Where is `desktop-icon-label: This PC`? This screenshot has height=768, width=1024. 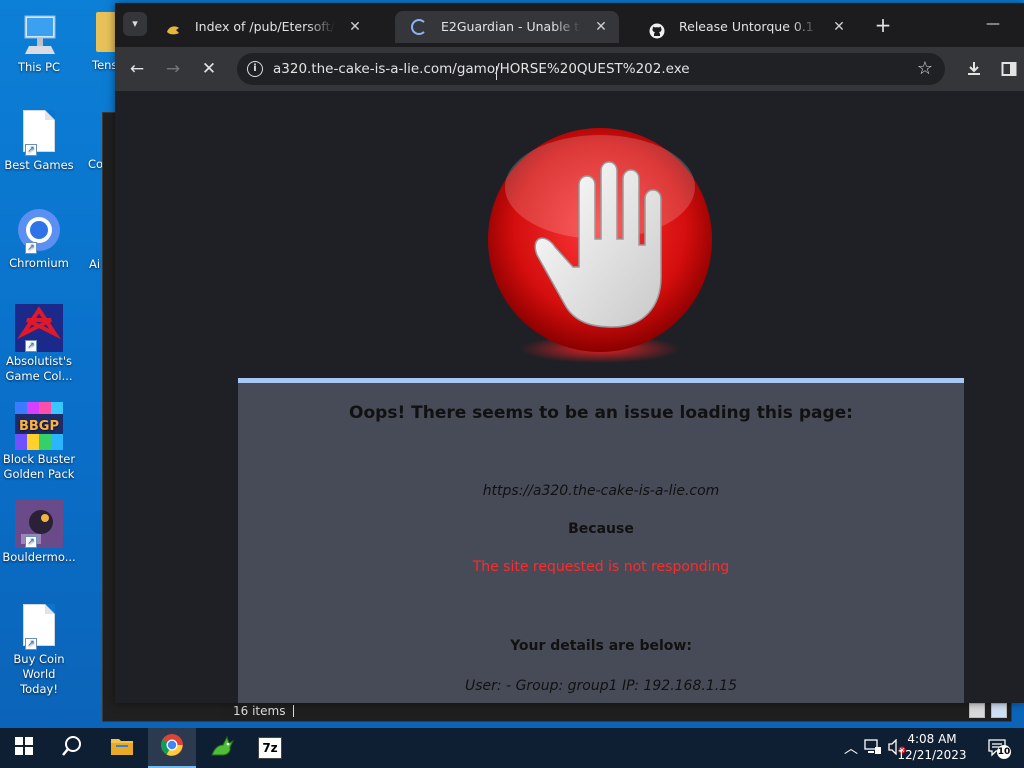 desktop-icon-label: This PC is located at coordinates (39, 67).